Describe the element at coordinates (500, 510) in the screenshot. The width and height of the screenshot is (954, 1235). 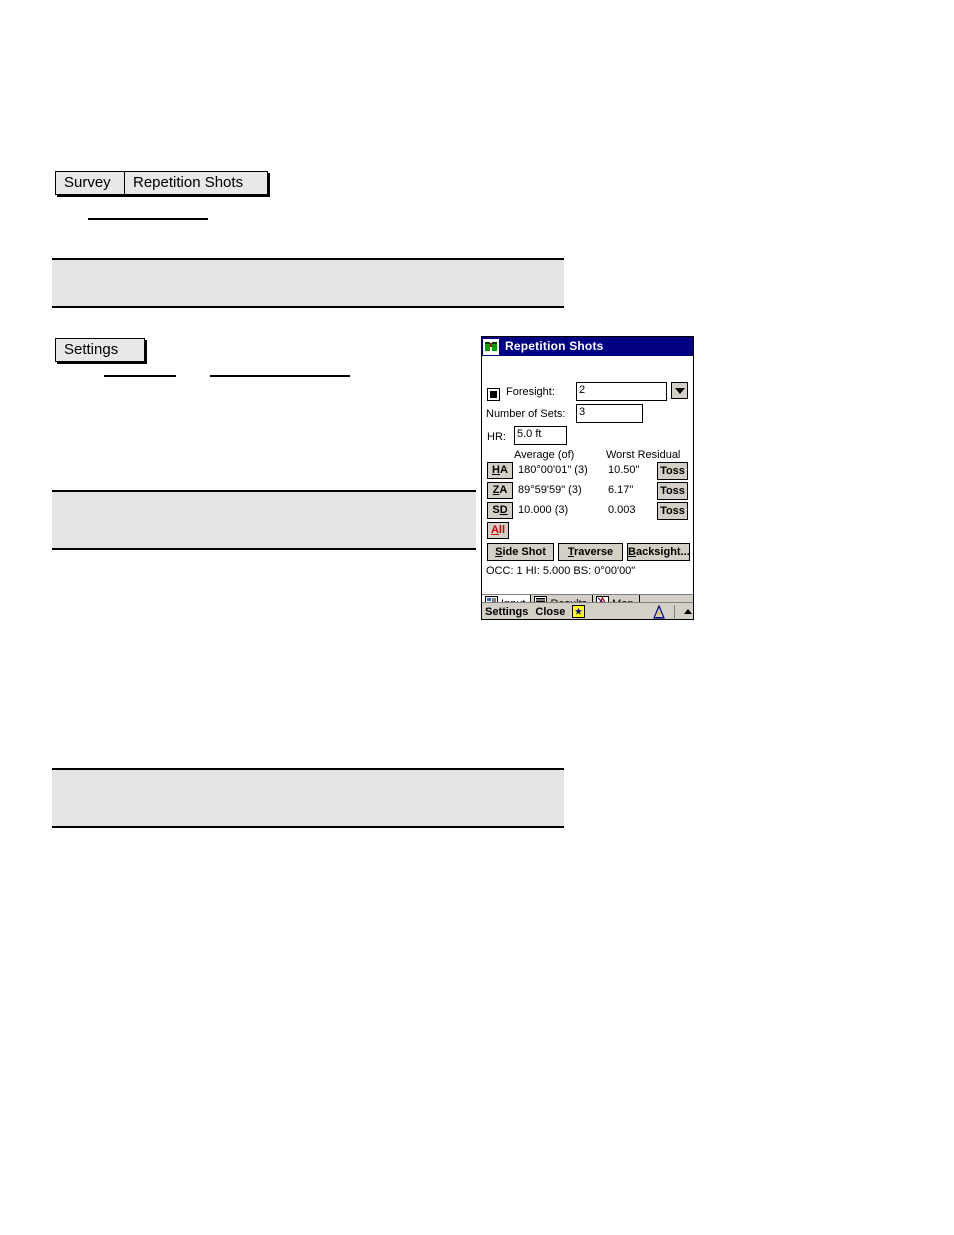
I see `measurement-tag-sd-button: SD` at that location.